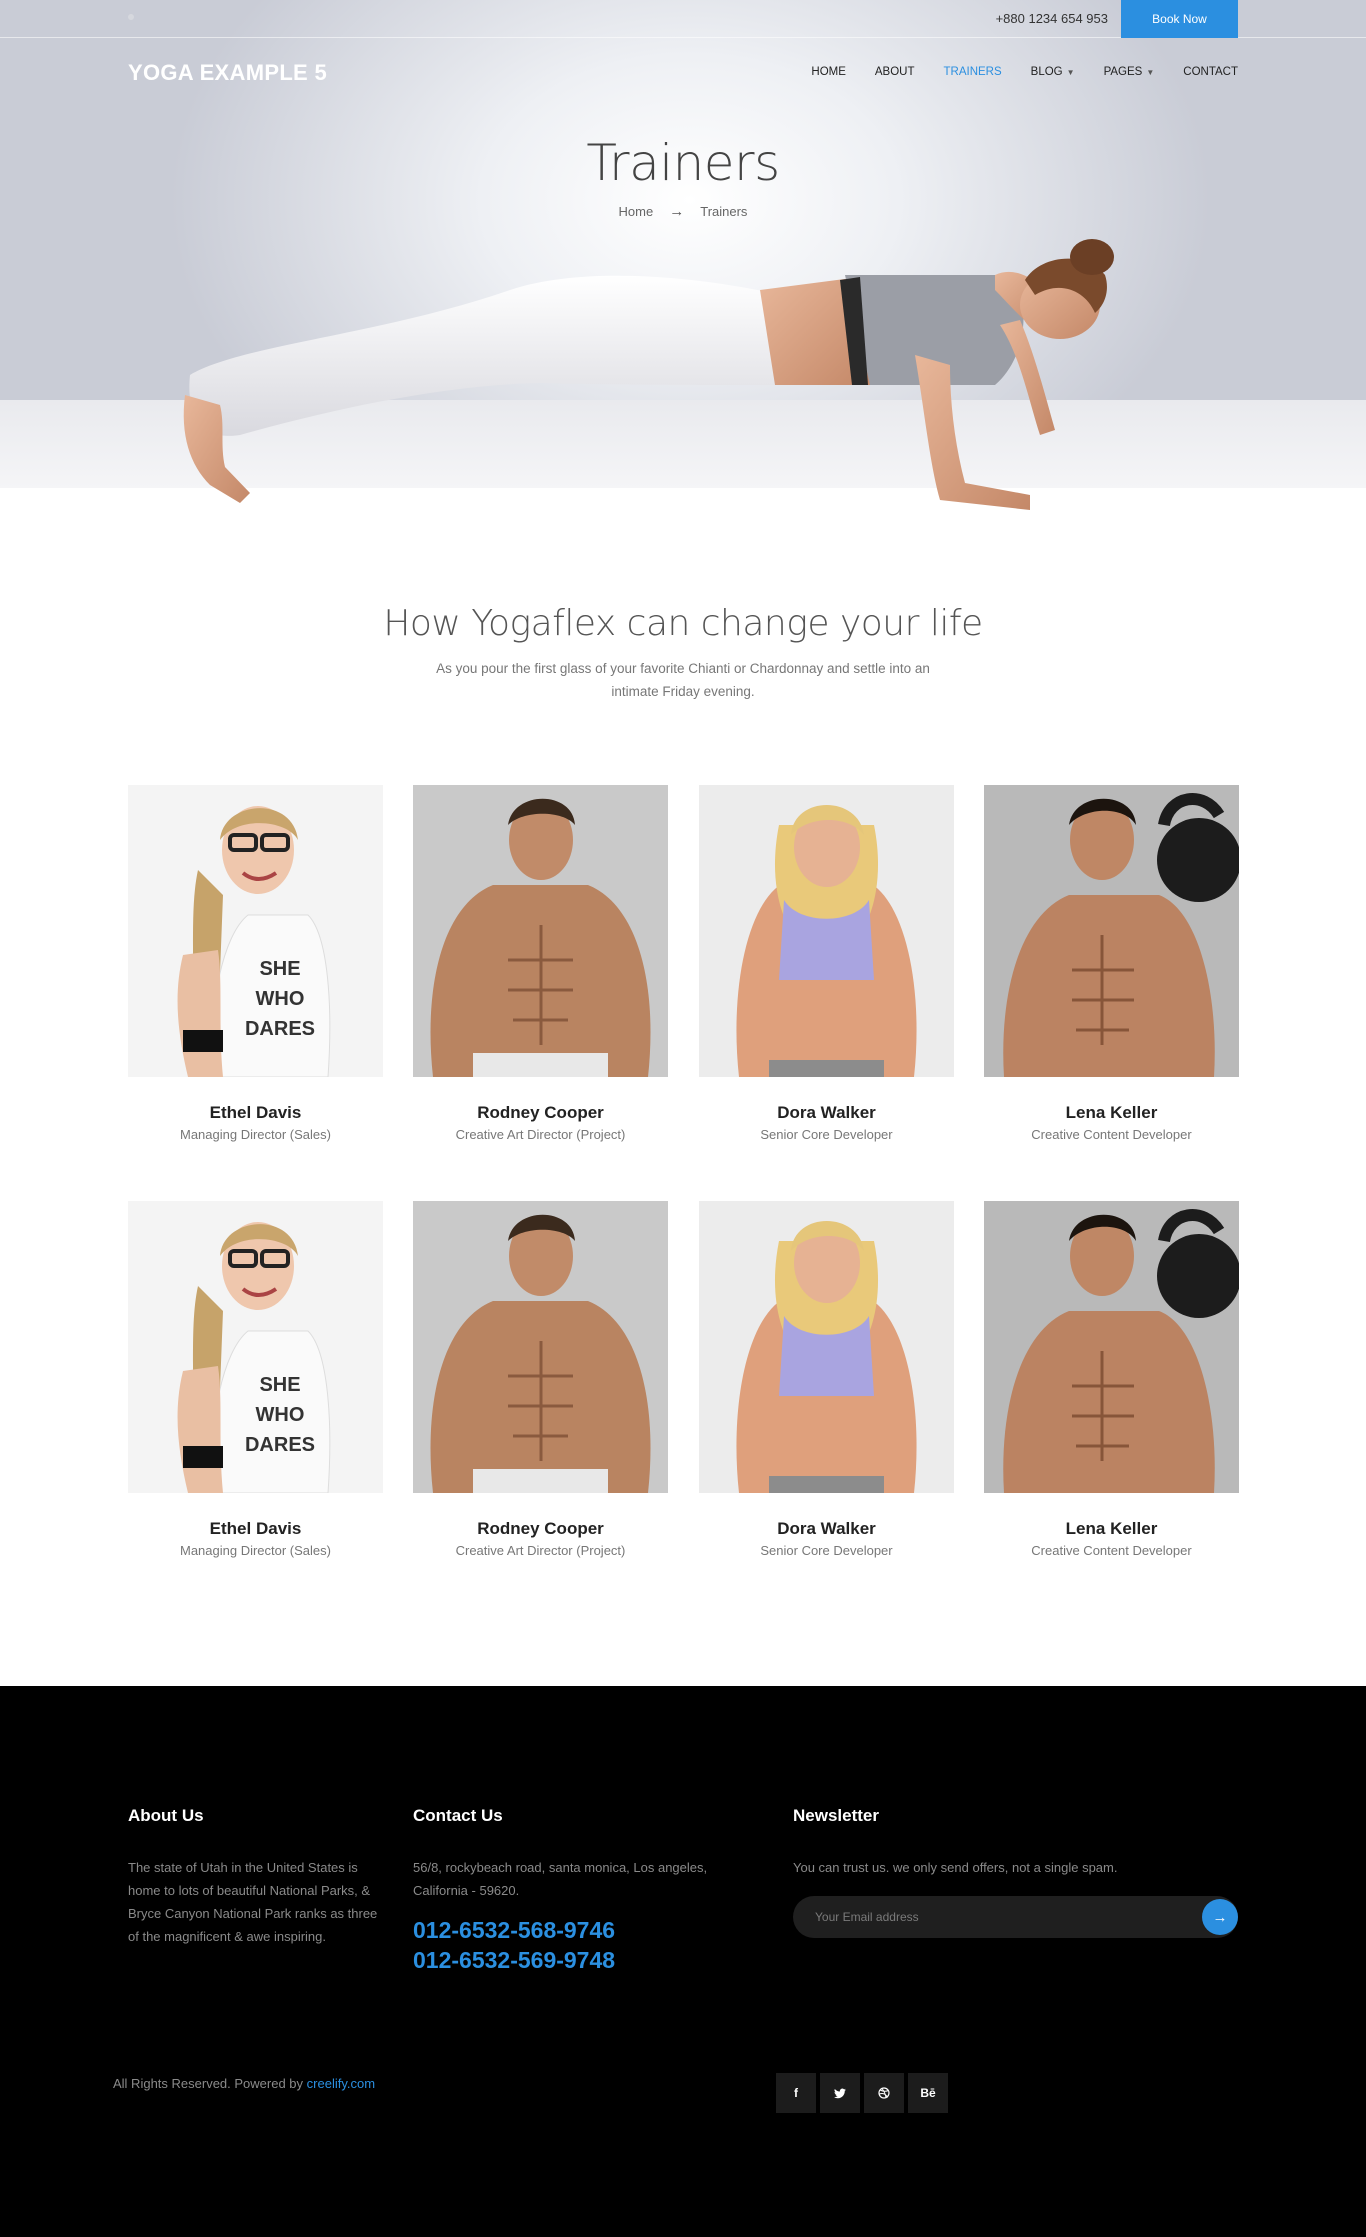 The height and width of the screenshot is (2237, 1366). I want to click on nav-label: ABOUT, so click(894, 72).